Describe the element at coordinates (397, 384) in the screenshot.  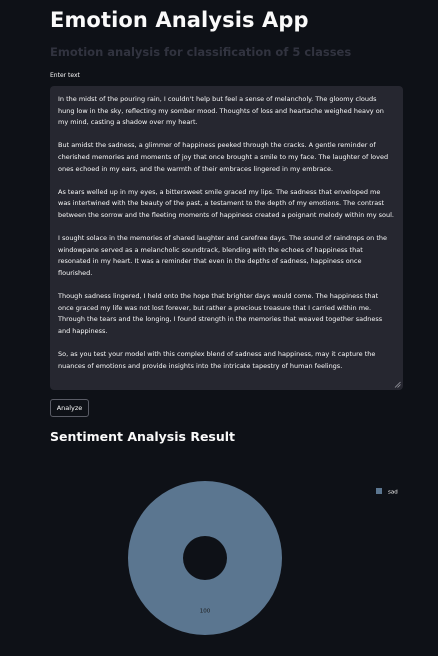
I see `resize-handle-icon` at that location.